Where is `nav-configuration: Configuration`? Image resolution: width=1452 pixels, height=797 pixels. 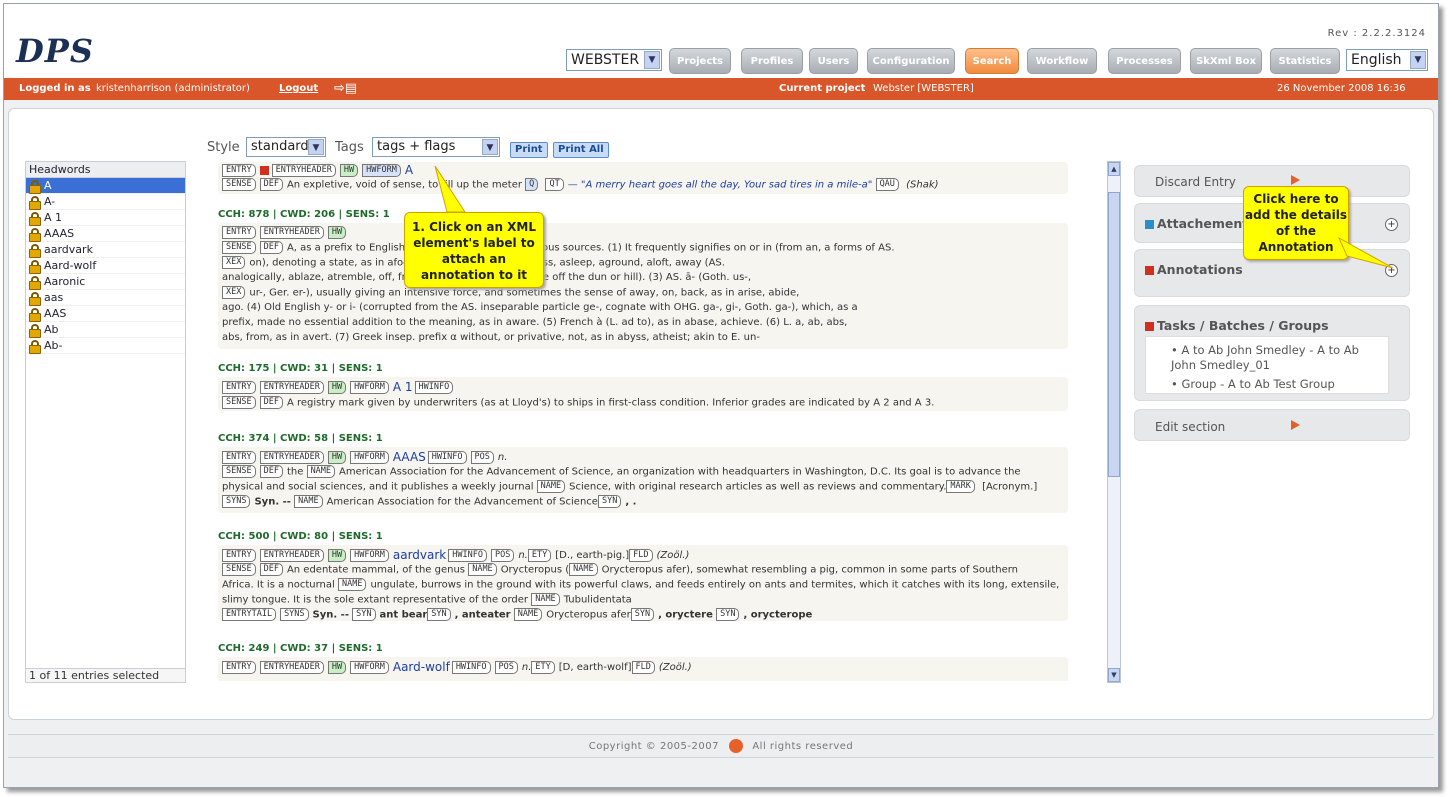
nav-configuration: Configuration is located at coordinates (911, 61).